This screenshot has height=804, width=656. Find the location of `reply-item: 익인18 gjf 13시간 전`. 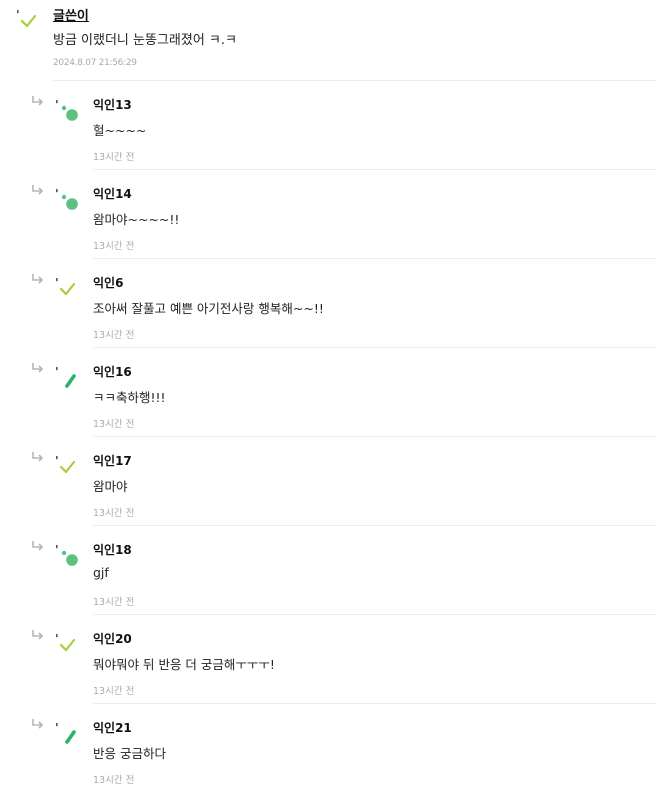

reply-item: 익인18 gjf 13시간 전 is located at coordinates (328, 581).